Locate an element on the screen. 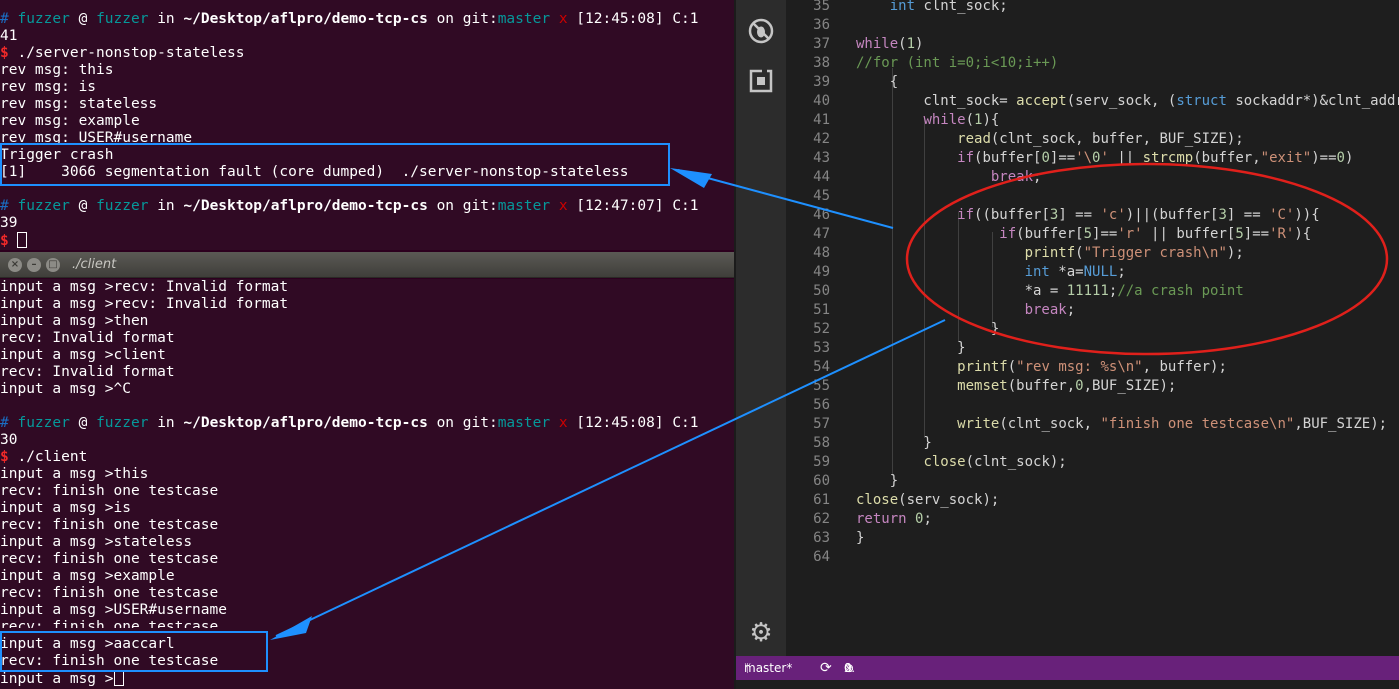 This screenshot has width=1399, height=689. code-line: int clnt_sock; is located at coordinates (948, 7).